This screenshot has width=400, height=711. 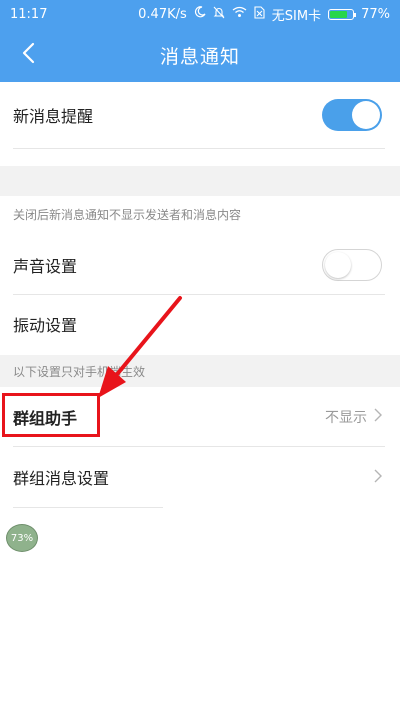 I want to click on floating-badge-text: 73%, so click(x=22, y=538).